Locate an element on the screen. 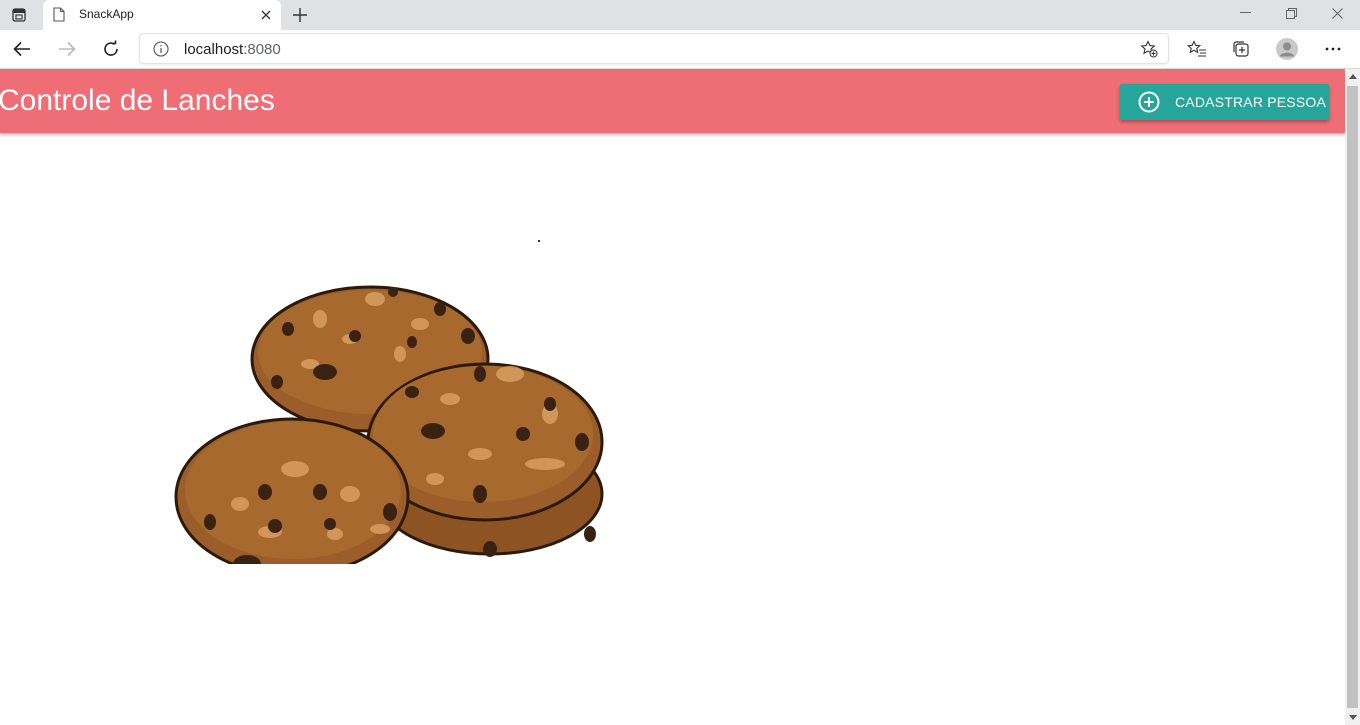  scroll-up-icon is located at coordinates (1352, 76).